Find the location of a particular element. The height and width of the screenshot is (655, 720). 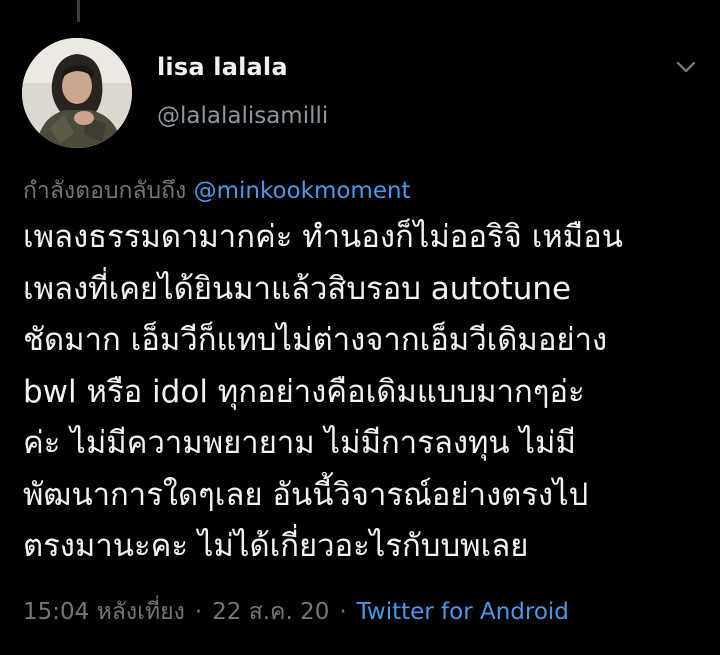

tweet-text-line: เพลงธรรมดามากค่ะ ทำนองก็ไม่ออริจิ เหมือน is located at coordinates (323, 237).